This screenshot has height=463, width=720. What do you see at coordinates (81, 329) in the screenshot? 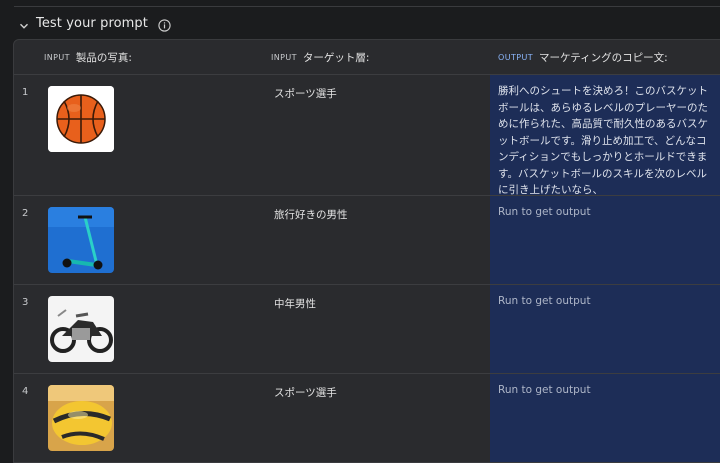
I see `product-image-motorcycle` at bounding box center [81, 329].